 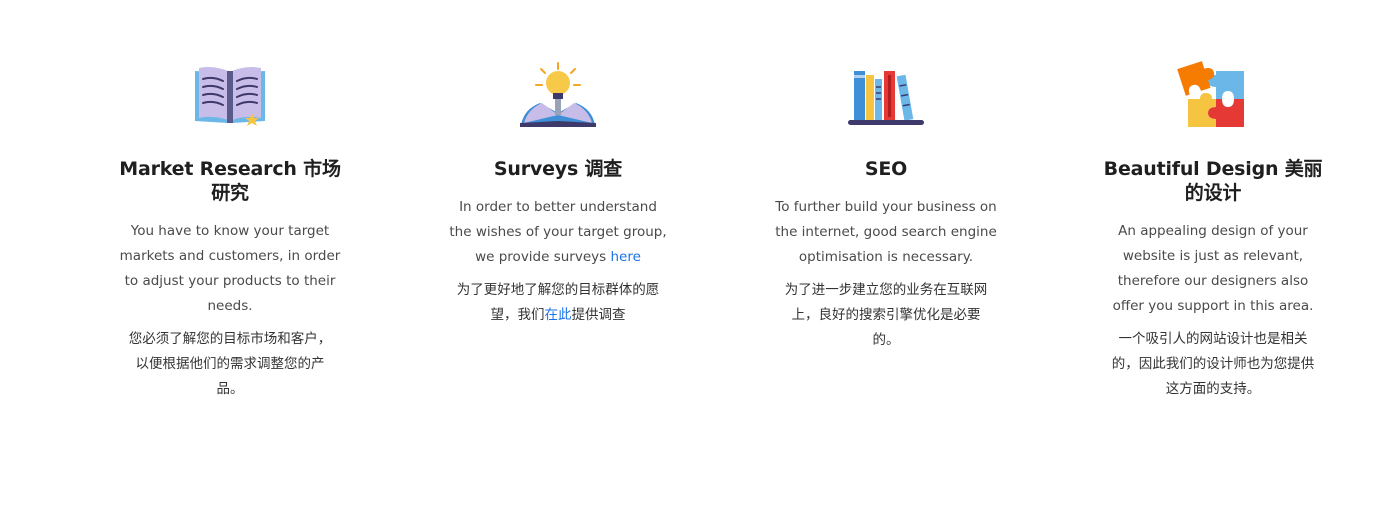 I want to click on open-book-icon, so click(x=230, y=96).